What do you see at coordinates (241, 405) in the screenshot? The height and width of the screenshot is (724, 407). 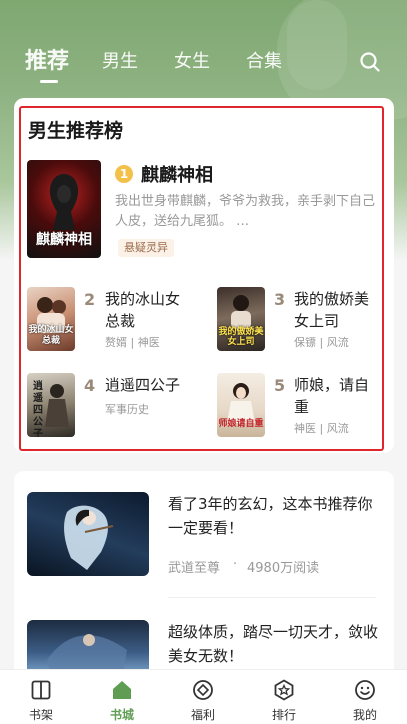 I see `book-cover-5: 师娘请自重` at bounding box center [241, 405].